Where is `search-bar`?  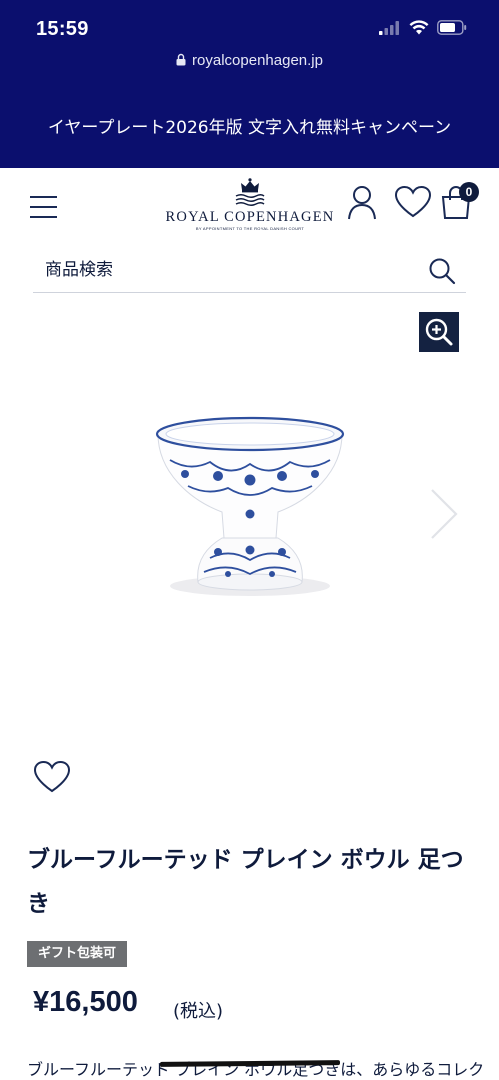 search-bar is located at coordinates (249, 271).